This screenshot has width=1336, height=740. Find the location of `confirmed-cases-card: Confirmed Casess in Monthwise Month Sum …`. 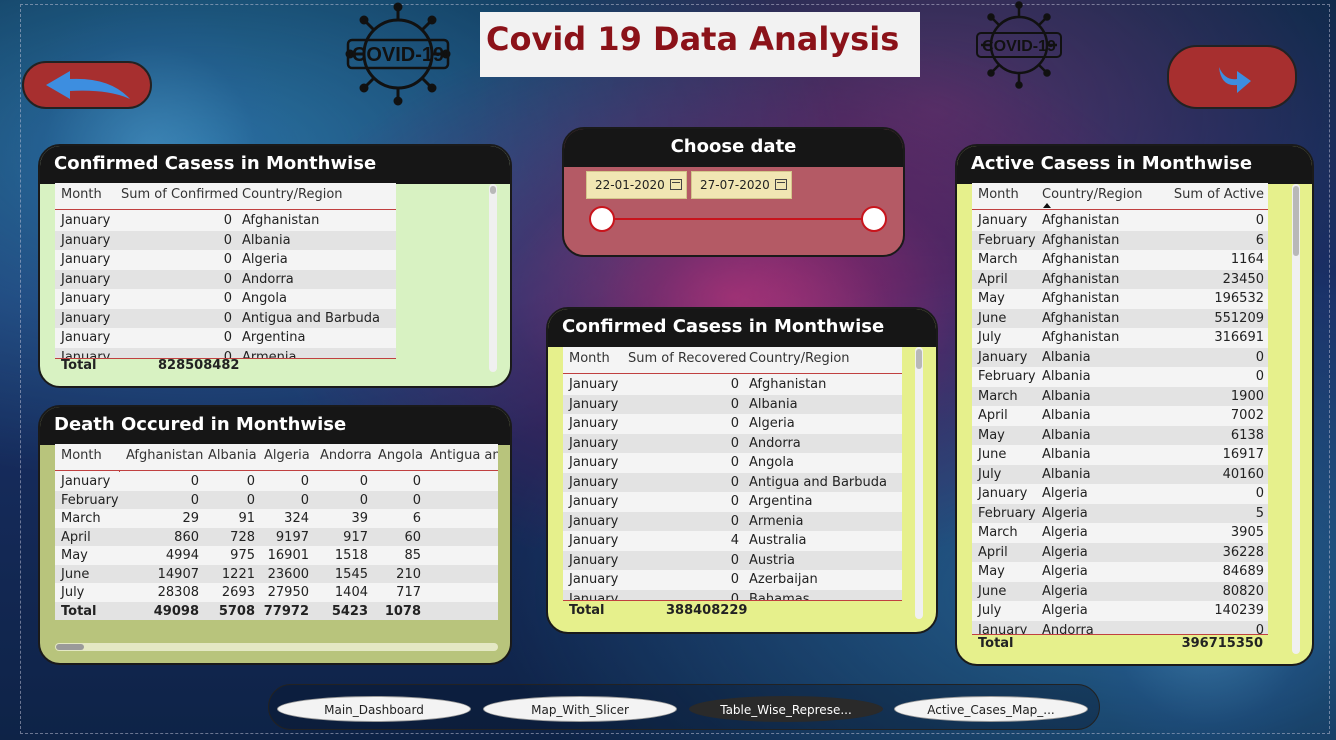

confirmed-cases-card: Confirmed Casess in Monthwise Month Sum … is located at coordinates (275, 266).